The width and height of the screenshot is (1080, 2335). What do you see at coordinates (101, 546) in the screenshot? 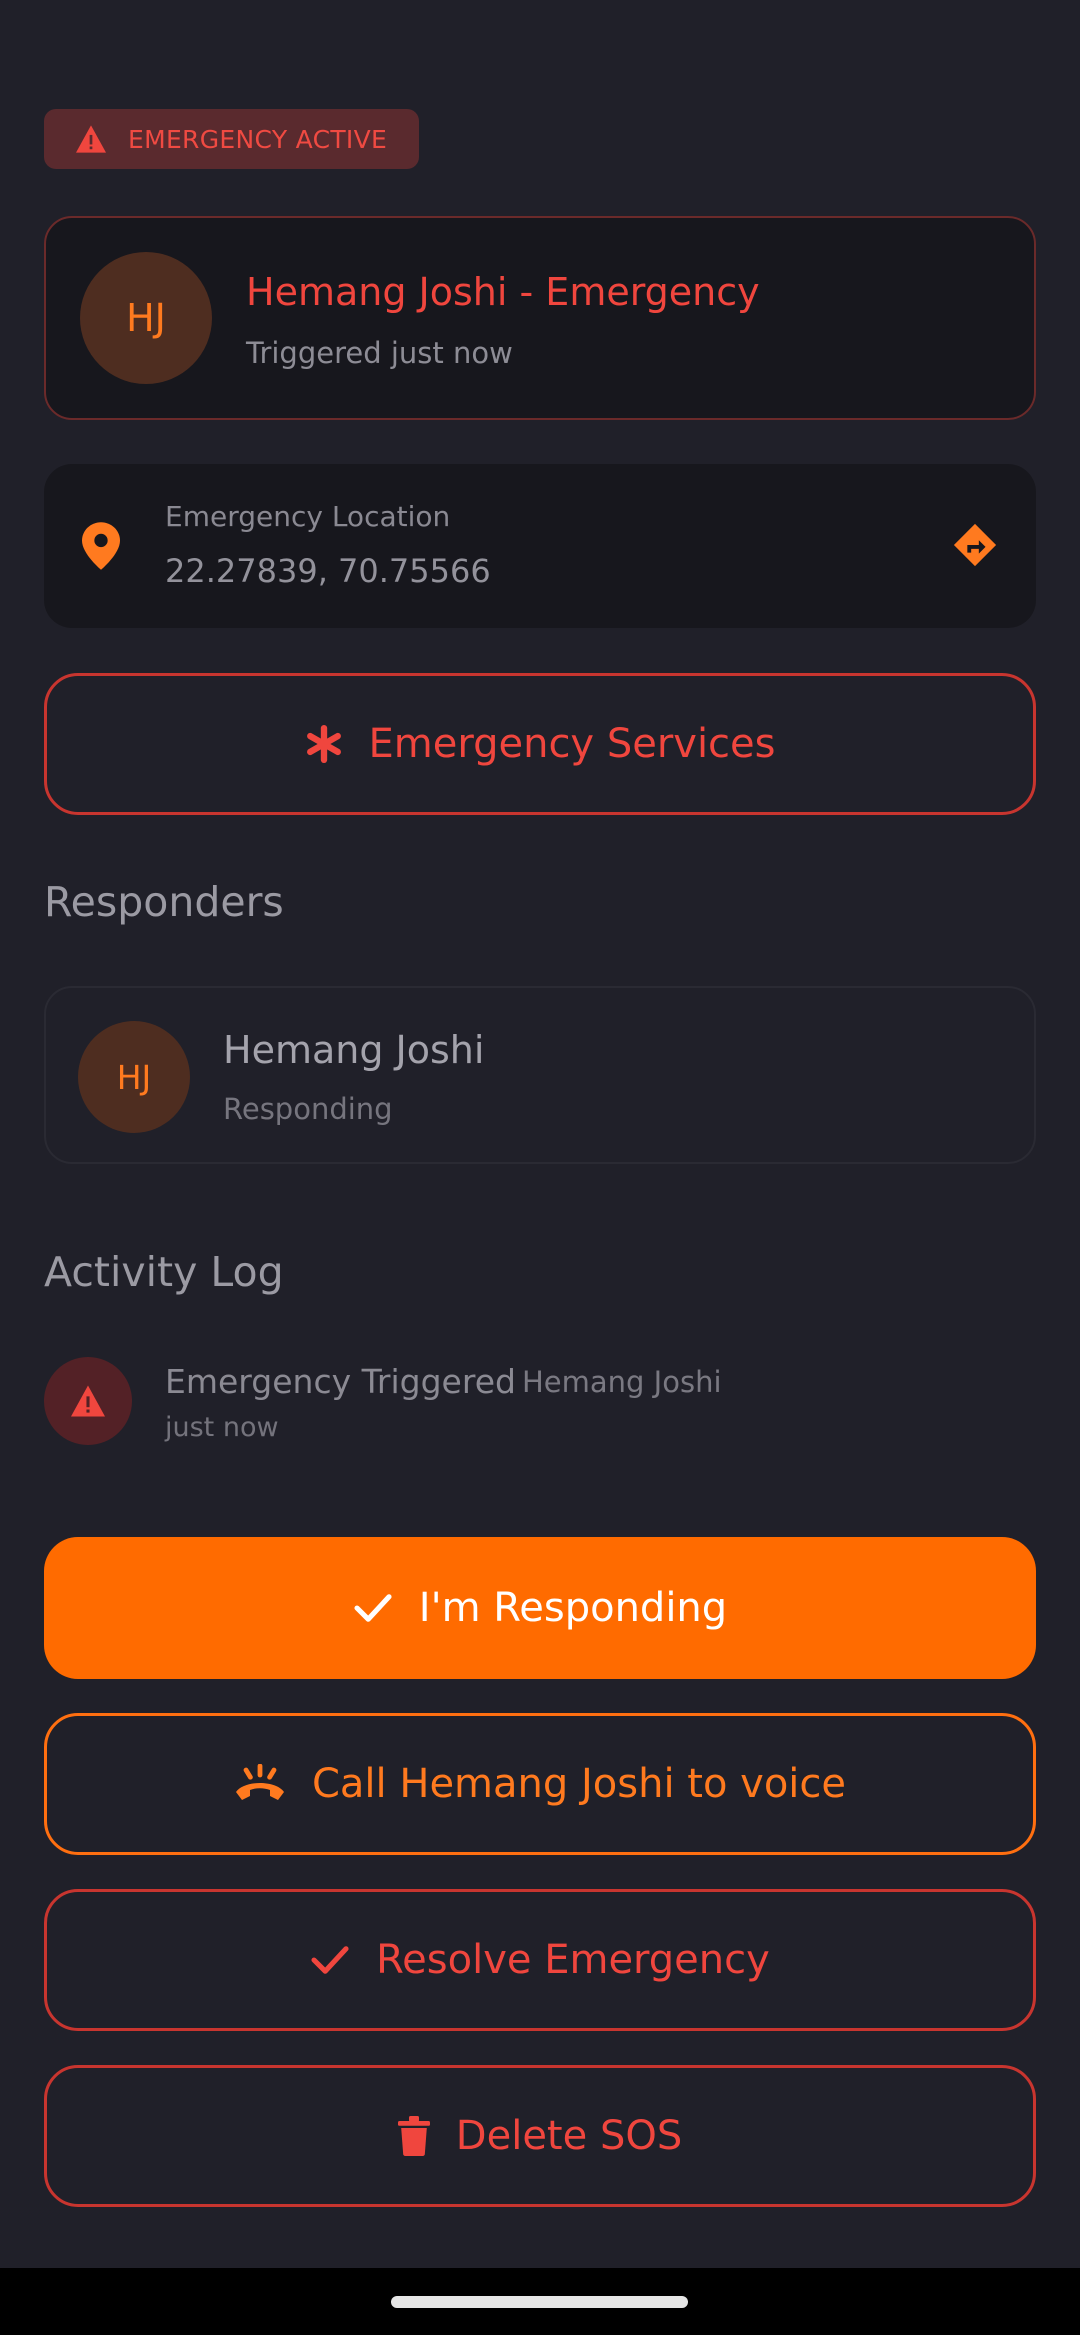
I see `location-pin-icon` at bounding box center [101, 546].